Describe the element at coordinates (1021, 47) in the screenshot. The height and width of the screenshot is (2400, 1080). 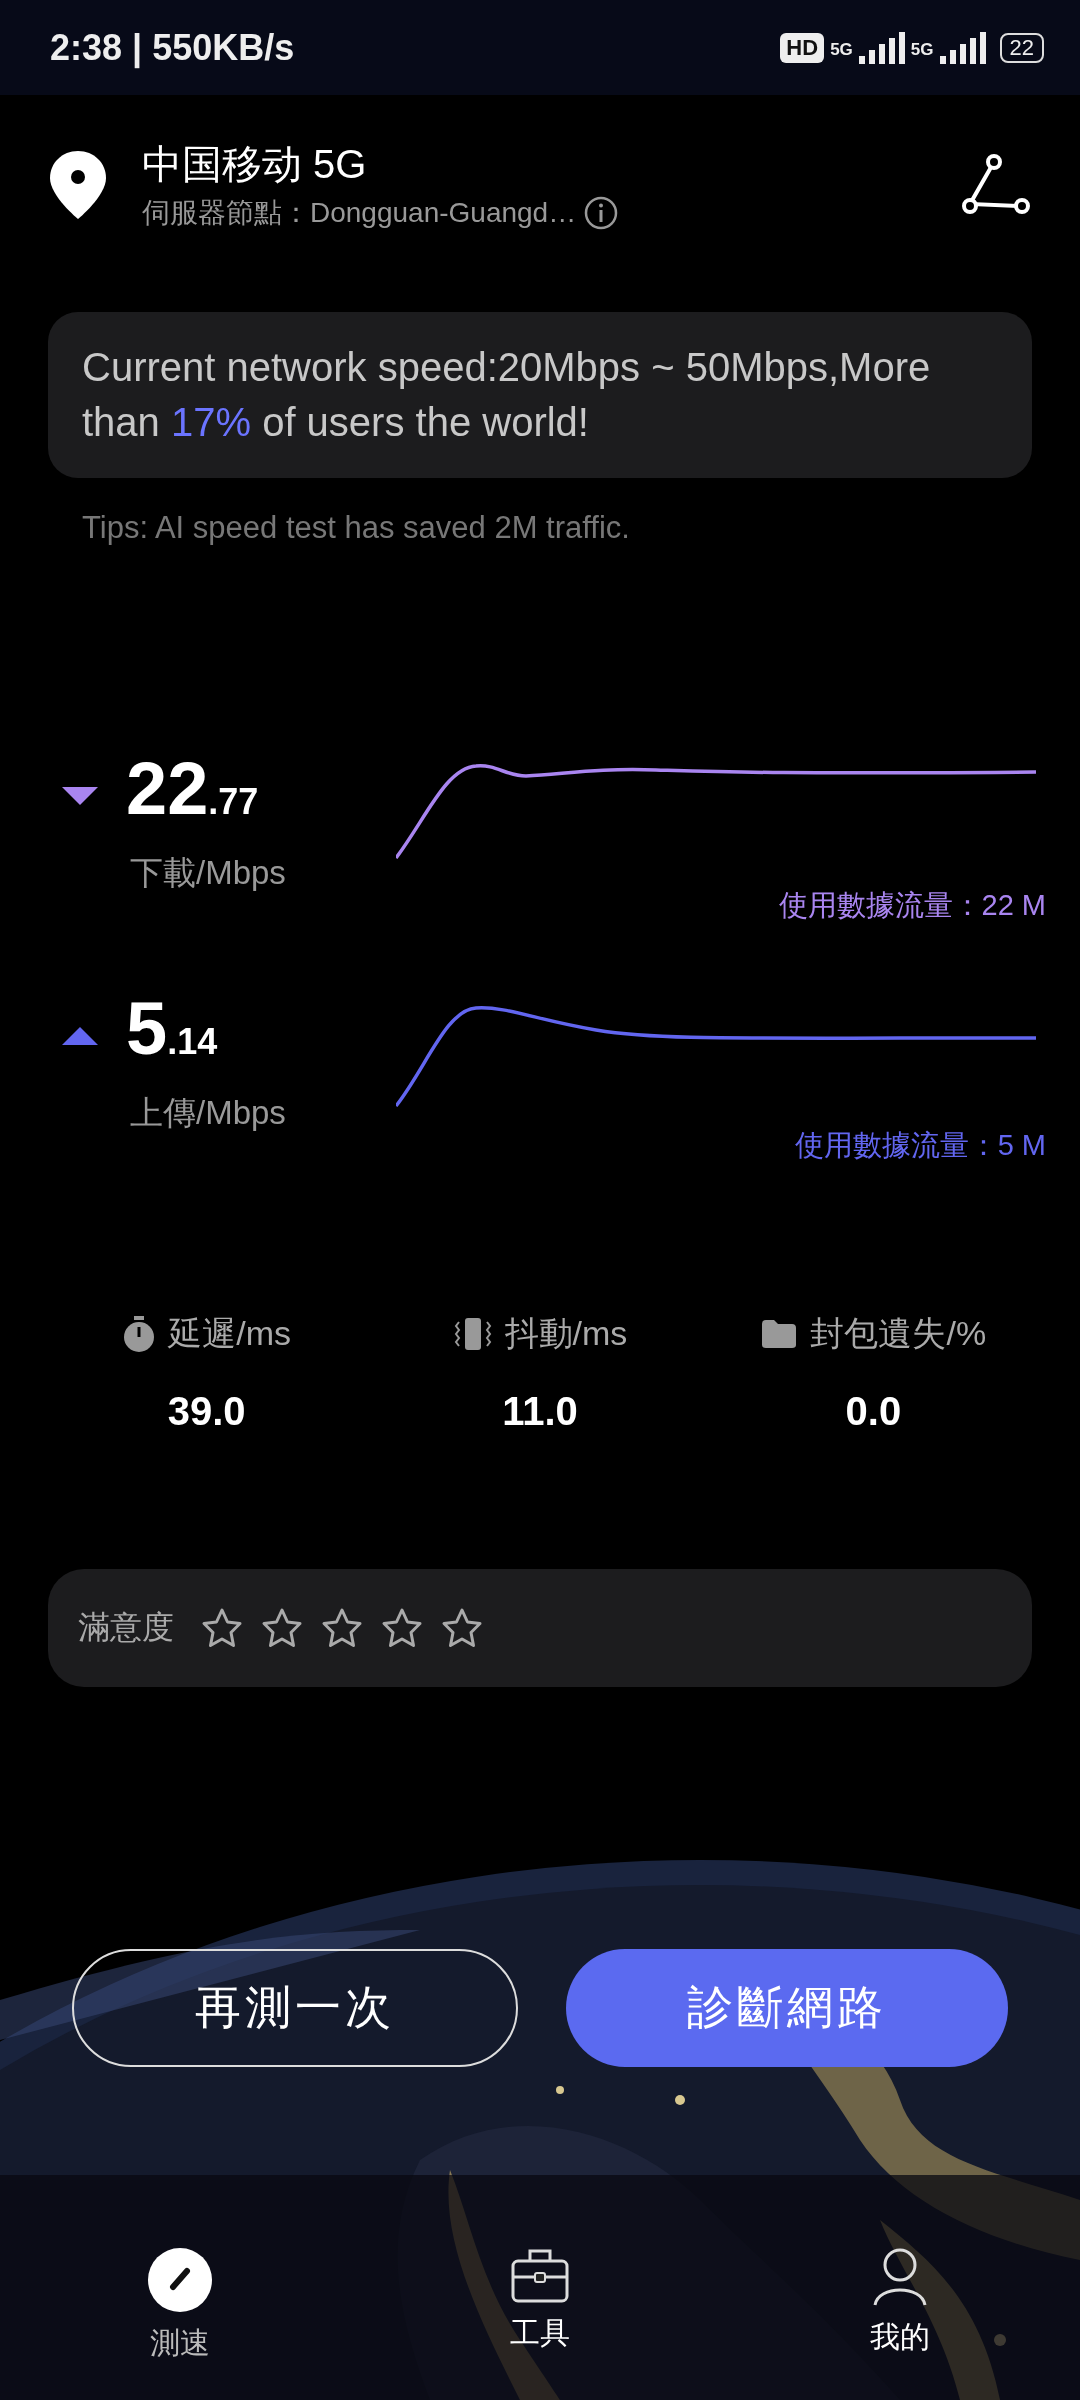
I see `battery-icon: 22` at that location.